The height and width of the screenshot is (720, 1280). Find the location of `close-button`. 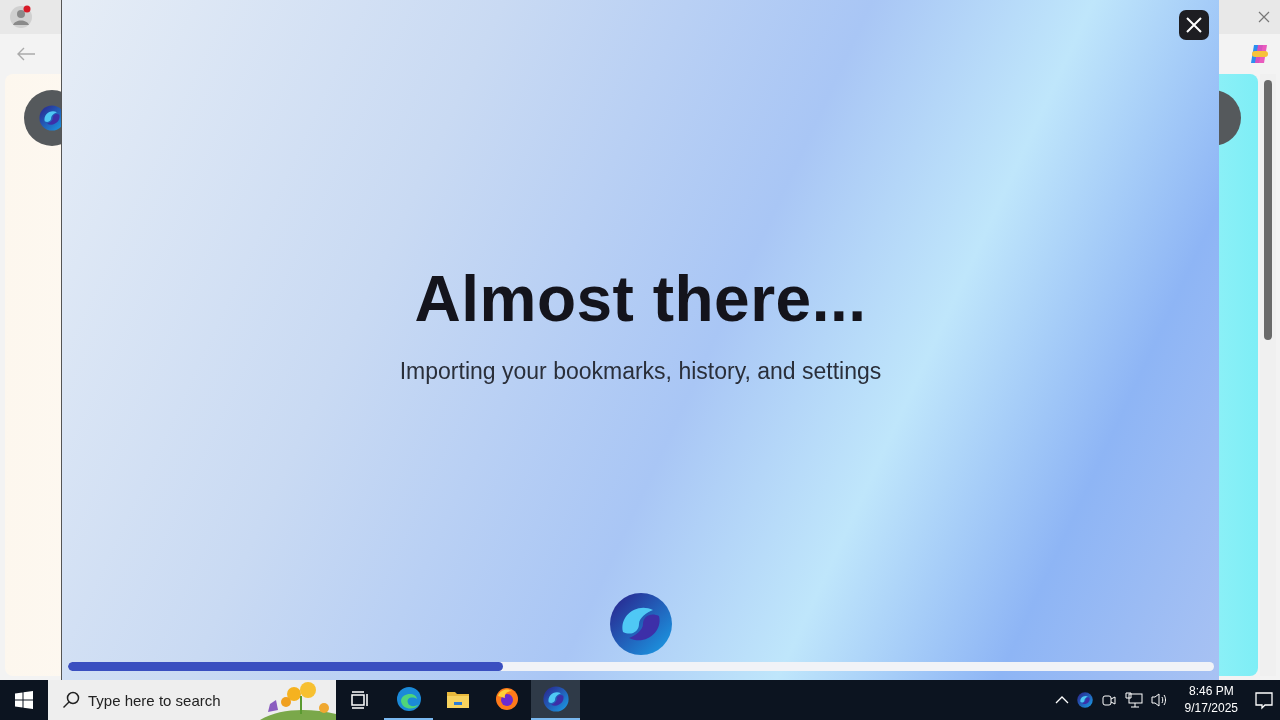

close-button is located at coordinates (1194, 25).